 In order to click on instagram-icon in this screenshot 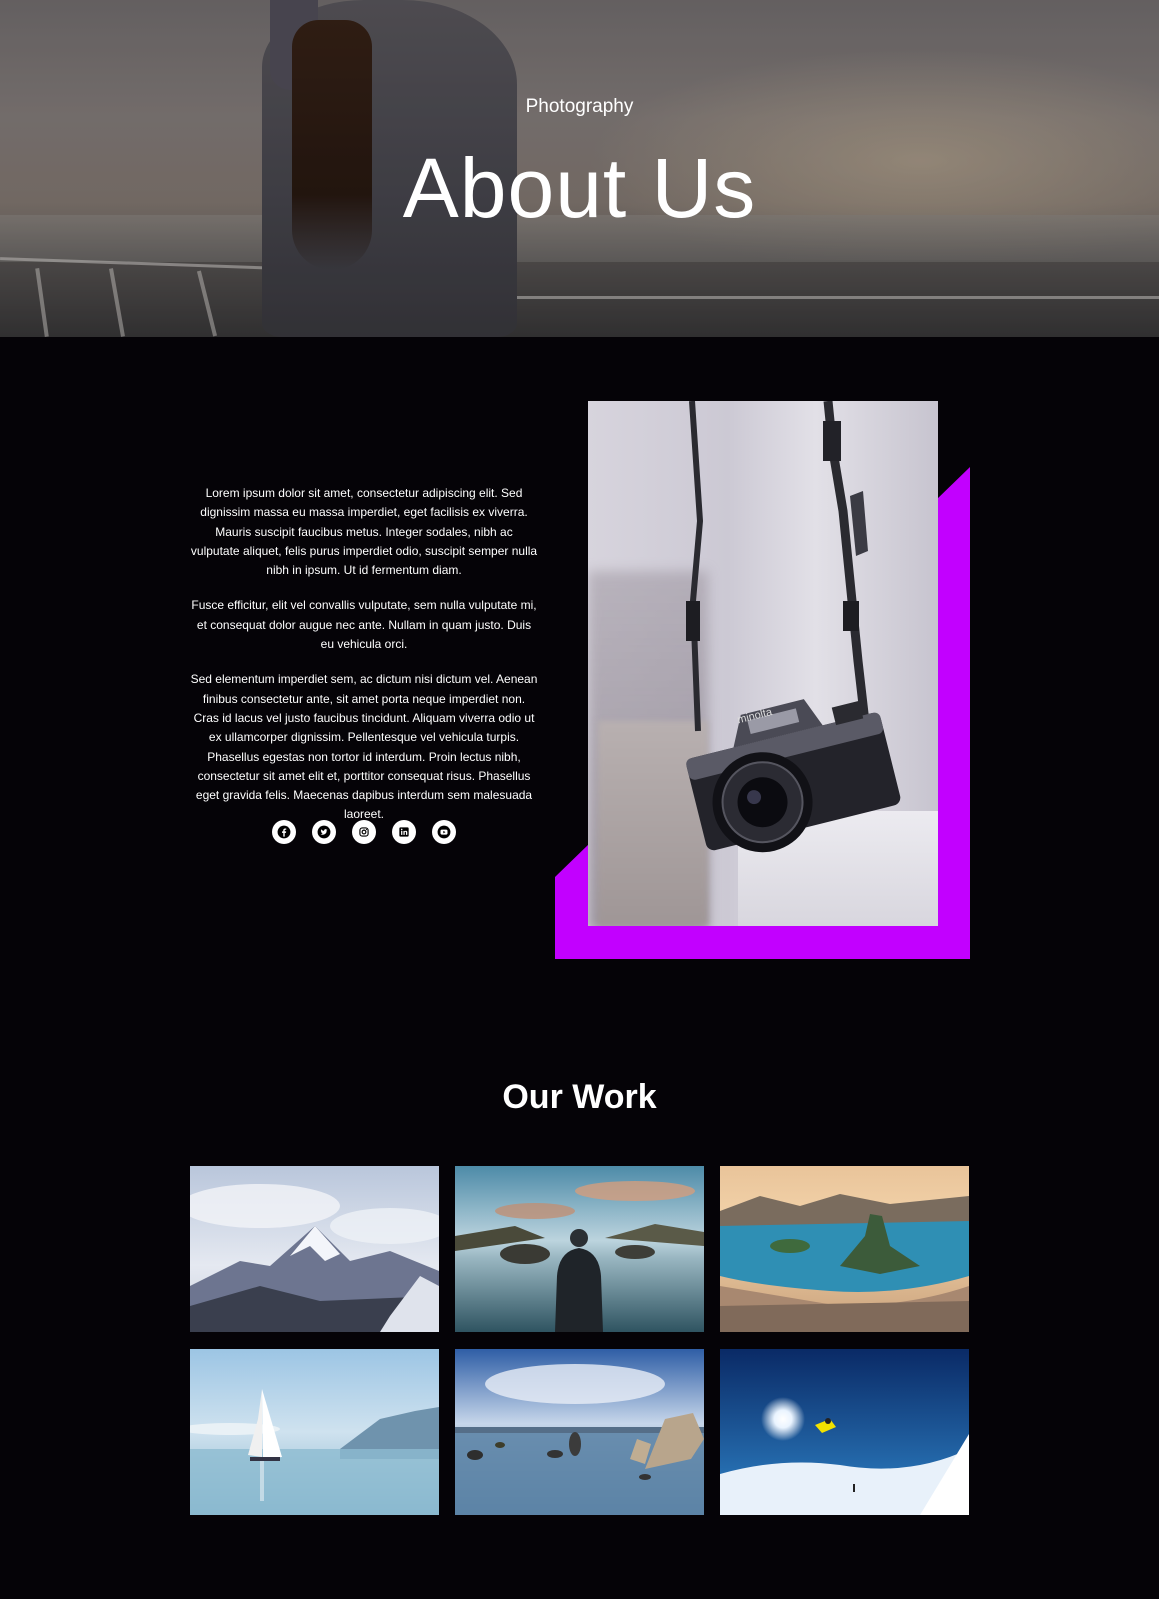, I will do `click(364, 832)`.